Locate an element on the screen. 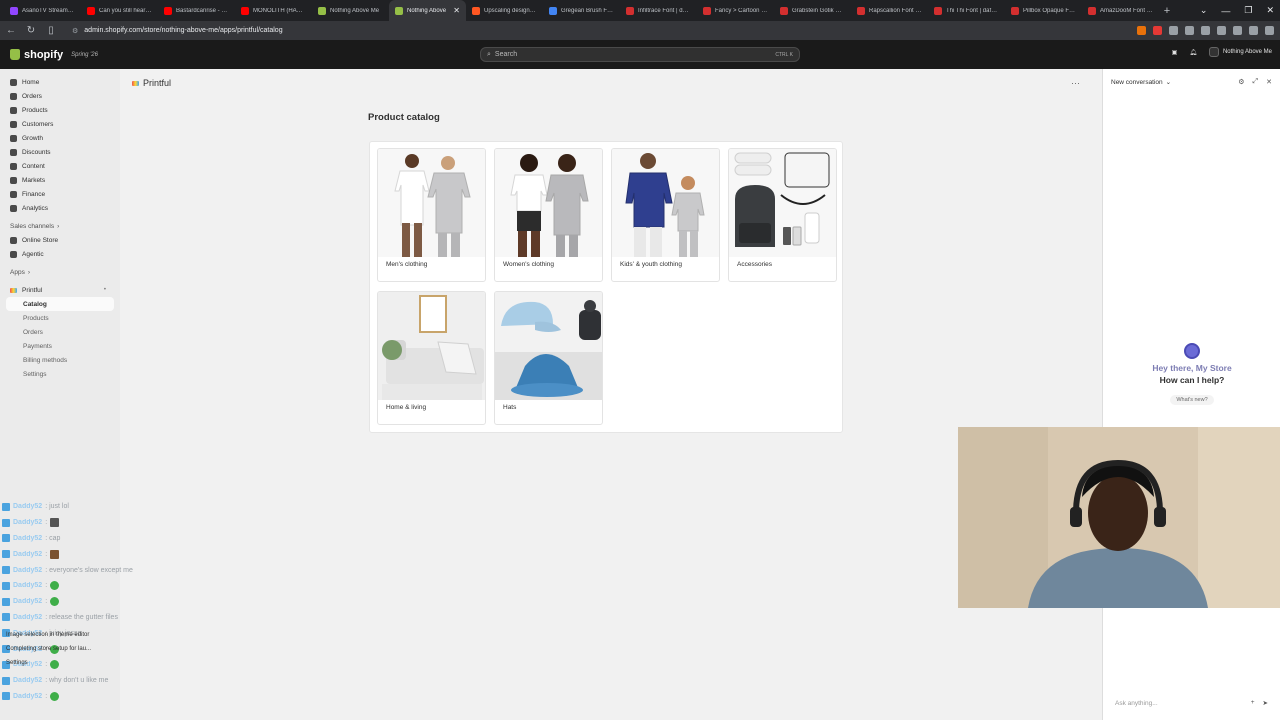 Image resolution: width=1280 pixels, height=720 pixels. sidebar-item-customers: Customers is located at coordinates (60, 124).